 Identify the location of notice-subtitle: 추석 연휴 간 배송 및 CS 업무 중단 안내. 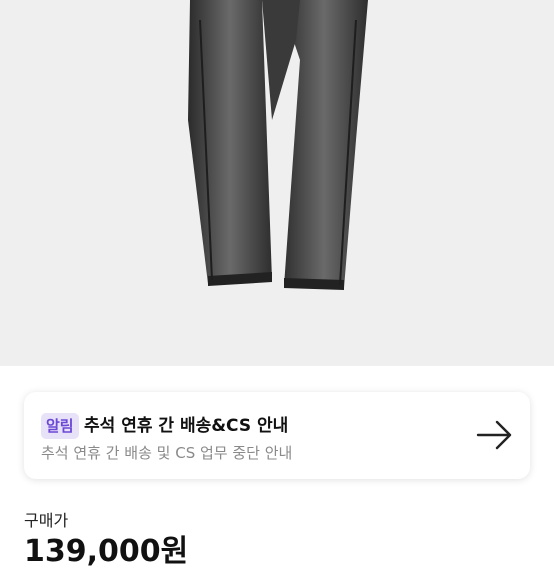
(167, 453).